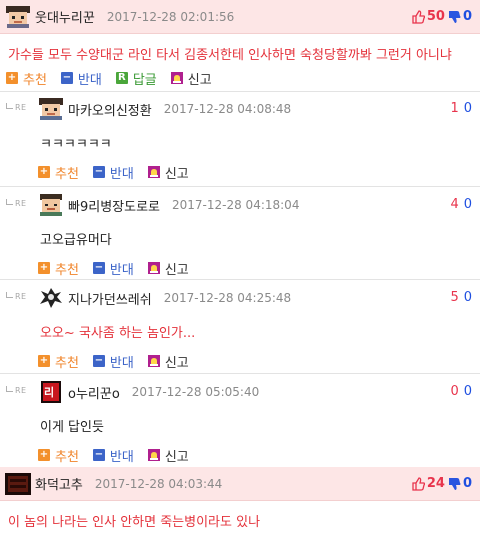 The image size is (480, 536). I want to click on comment-date: 2017-12-28 02:01:56, so click(170, 16).